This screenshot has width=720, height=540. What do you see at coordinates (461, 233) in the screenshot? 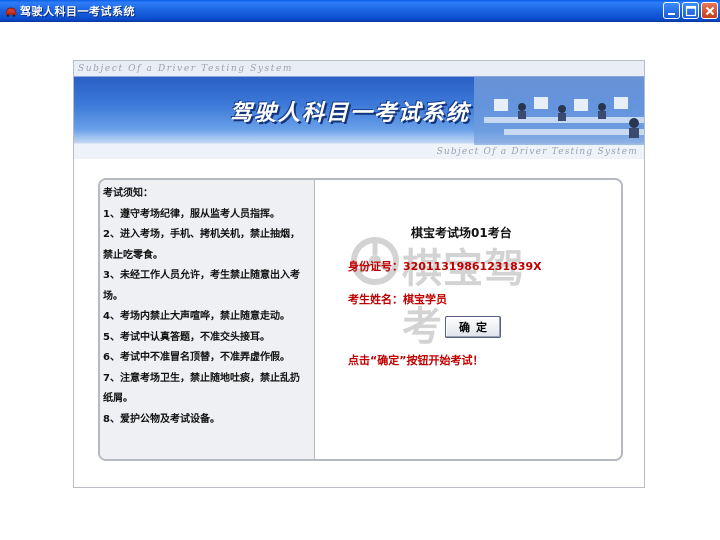
I see `exam-venue: 棋宝考试场01考台` at bounding box center [461, 233].